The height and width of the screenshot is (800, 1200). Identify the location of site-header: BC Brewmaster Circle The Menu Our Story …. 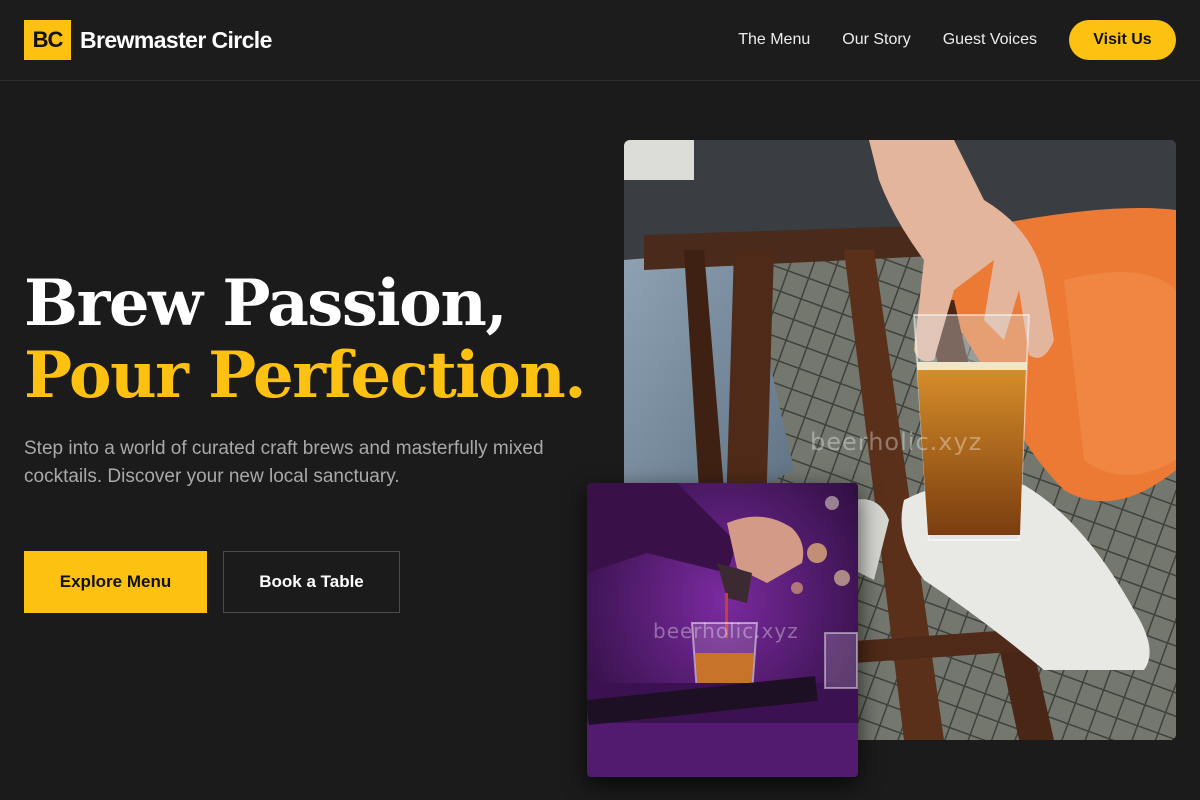
(600, 40).